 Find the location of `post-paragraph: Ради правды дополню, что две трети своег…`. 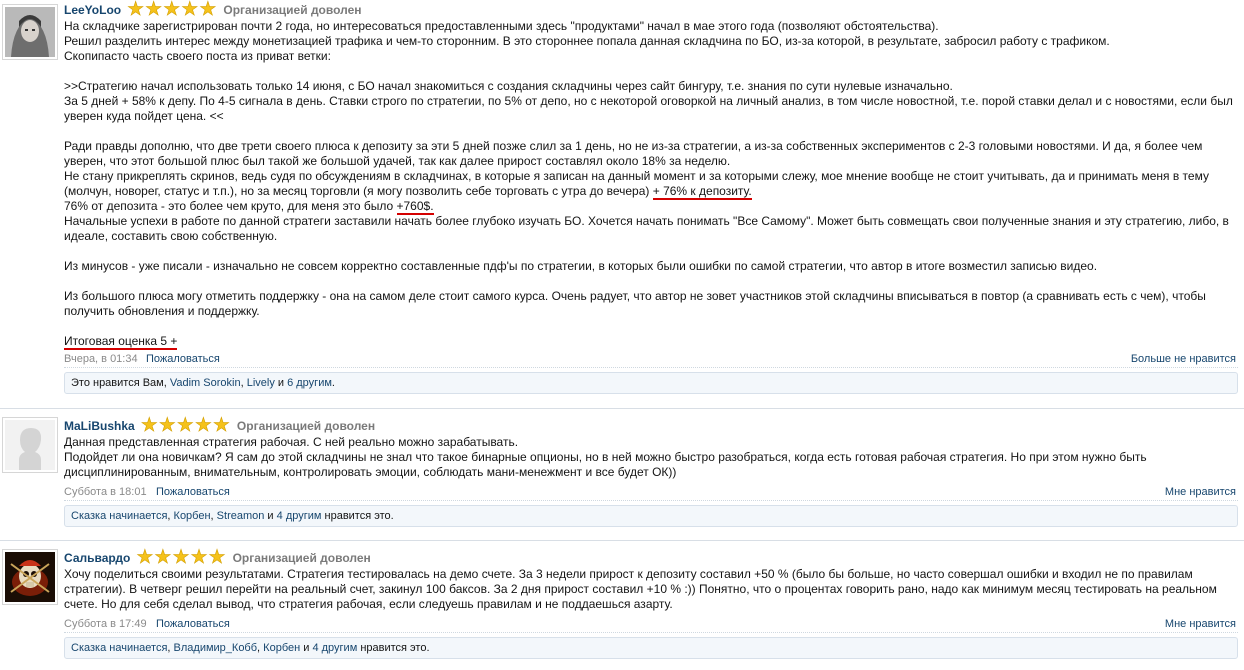

post-paragraph: Ради правды дополню, что две трети своег… is located at coordinates (633, 153).